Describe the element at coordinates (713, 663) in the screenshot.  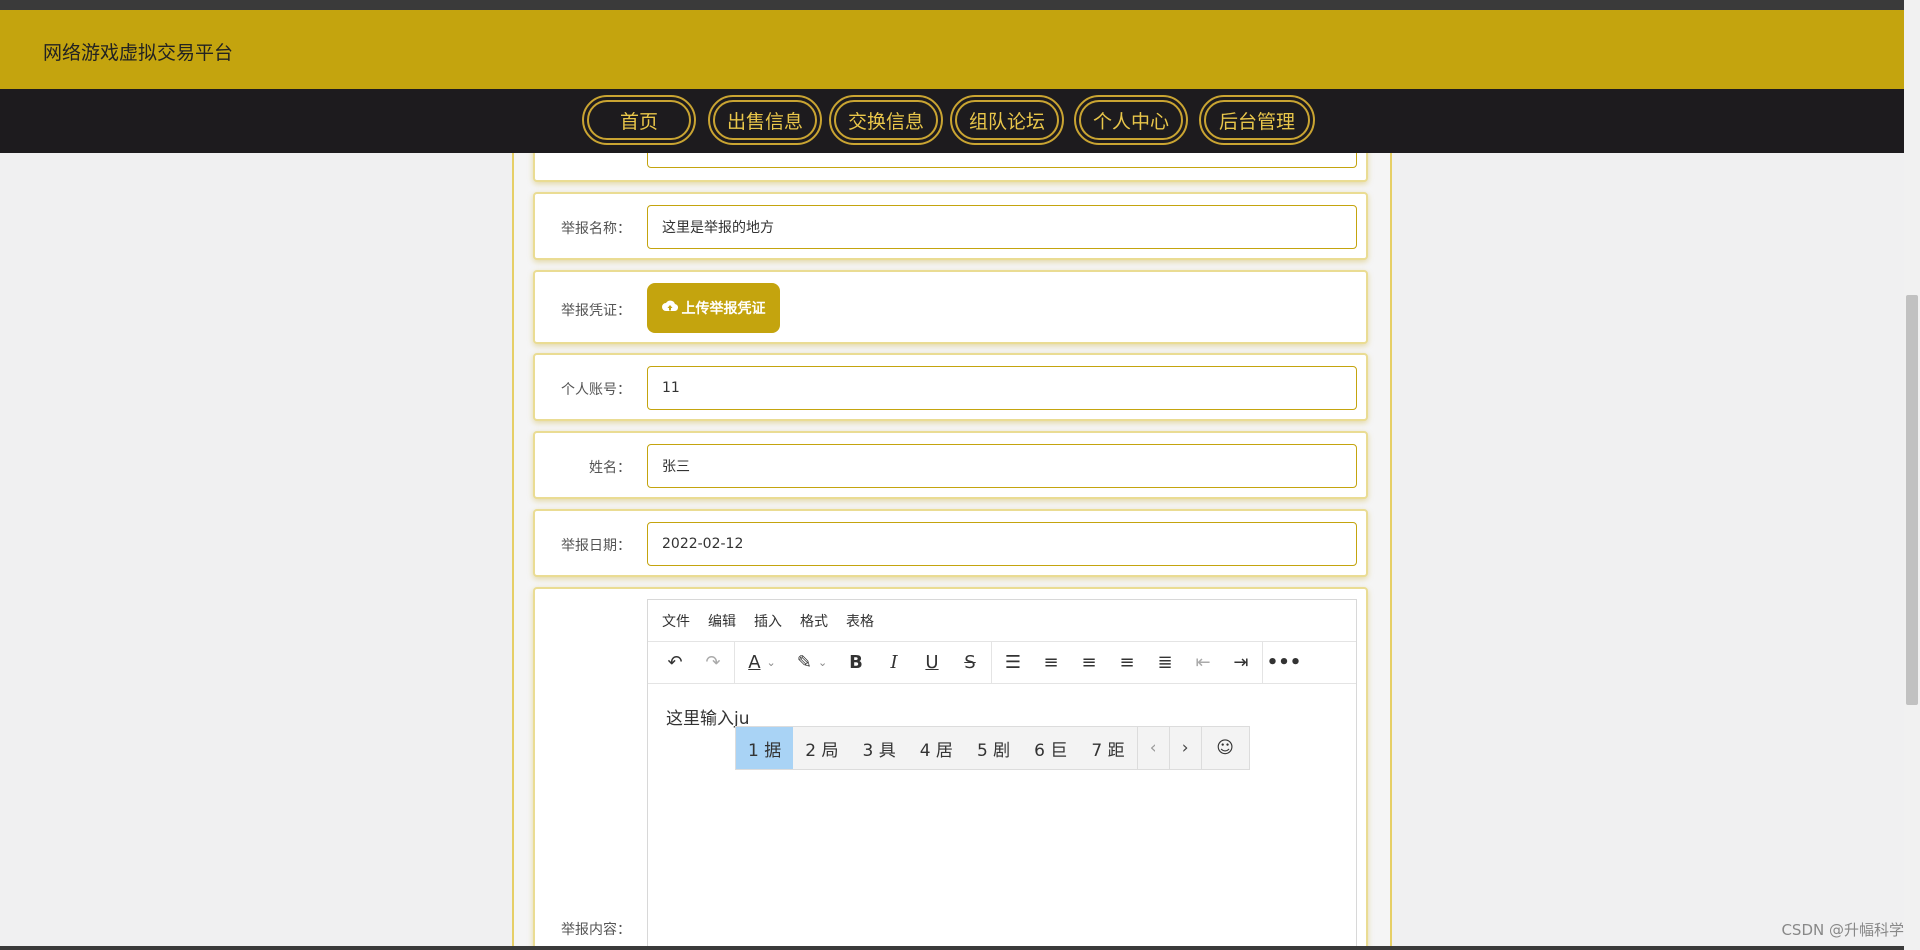
I see `redo-icon: ↷` at that location.